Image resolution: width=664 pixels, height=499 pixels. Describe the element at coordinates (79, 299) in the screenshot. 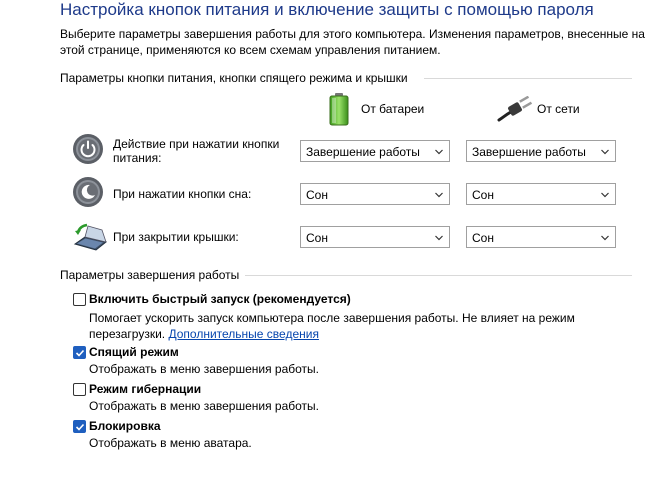

I see `fast-startup-checkbox` at that location.